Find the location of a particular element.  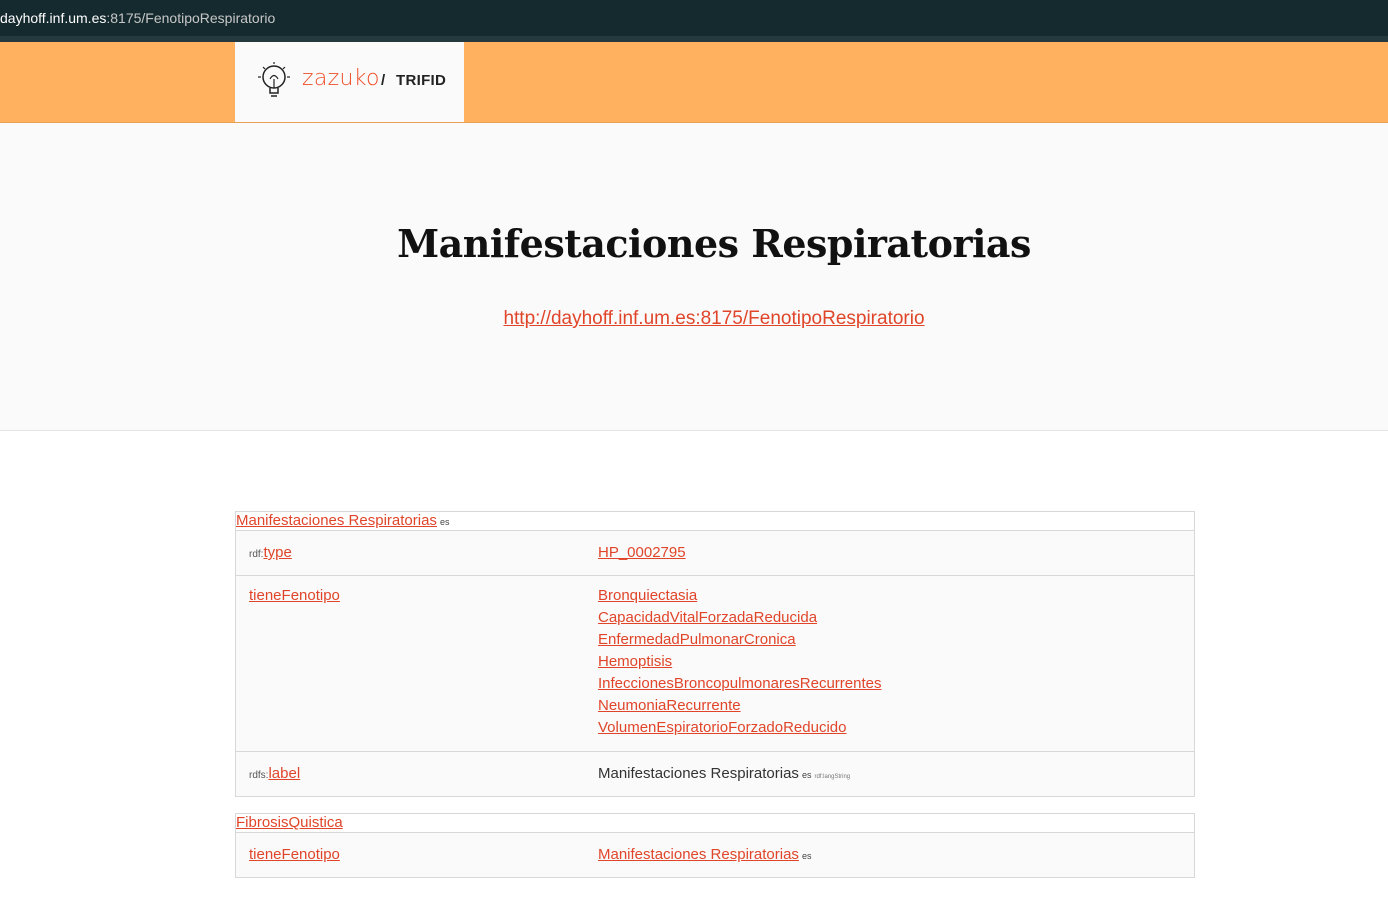

object-link: Hemoptisis is located at coordinates (635, 661).